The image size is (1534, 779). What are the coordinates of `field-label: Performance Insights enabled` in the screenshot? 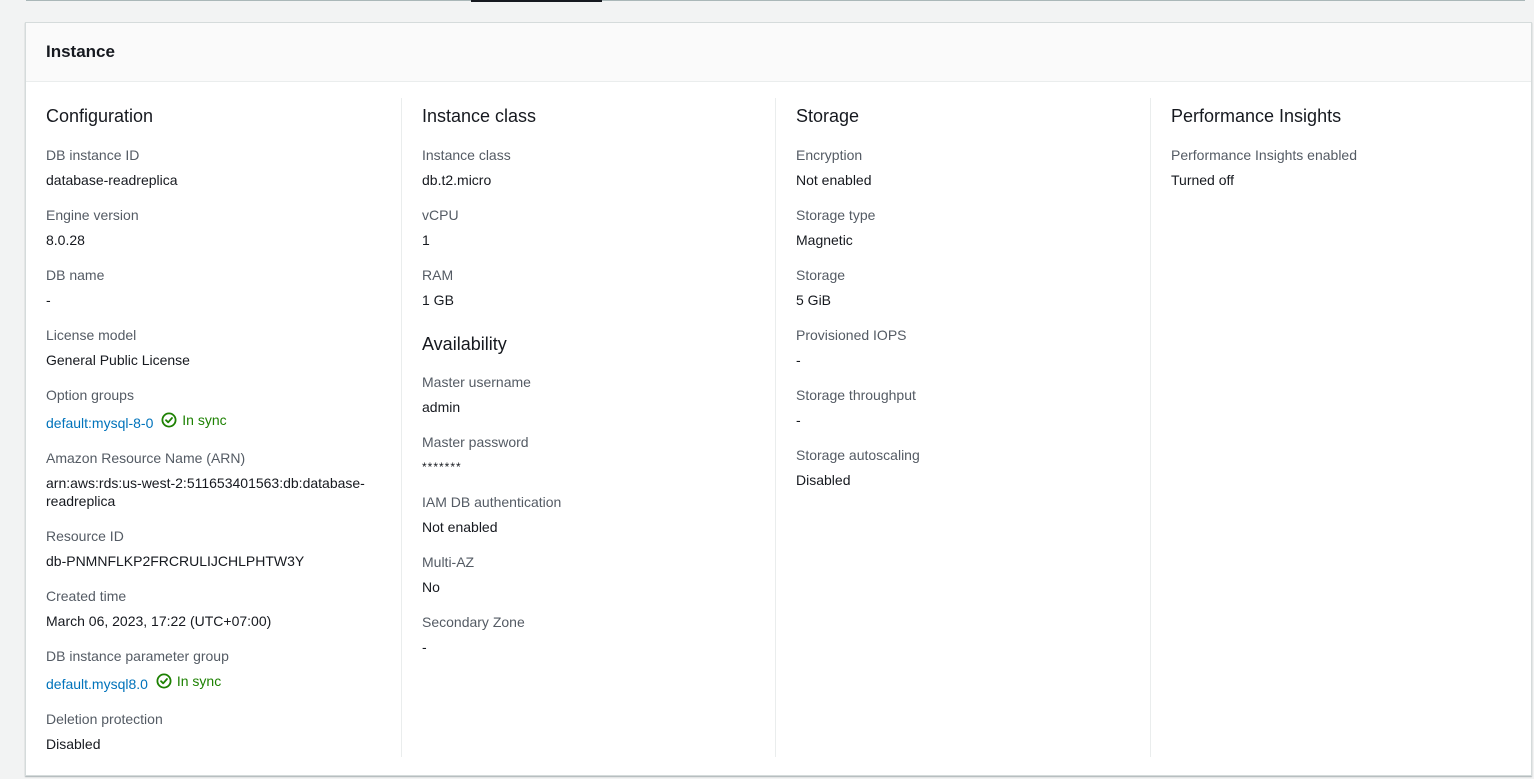 It's located at (1264, 155).